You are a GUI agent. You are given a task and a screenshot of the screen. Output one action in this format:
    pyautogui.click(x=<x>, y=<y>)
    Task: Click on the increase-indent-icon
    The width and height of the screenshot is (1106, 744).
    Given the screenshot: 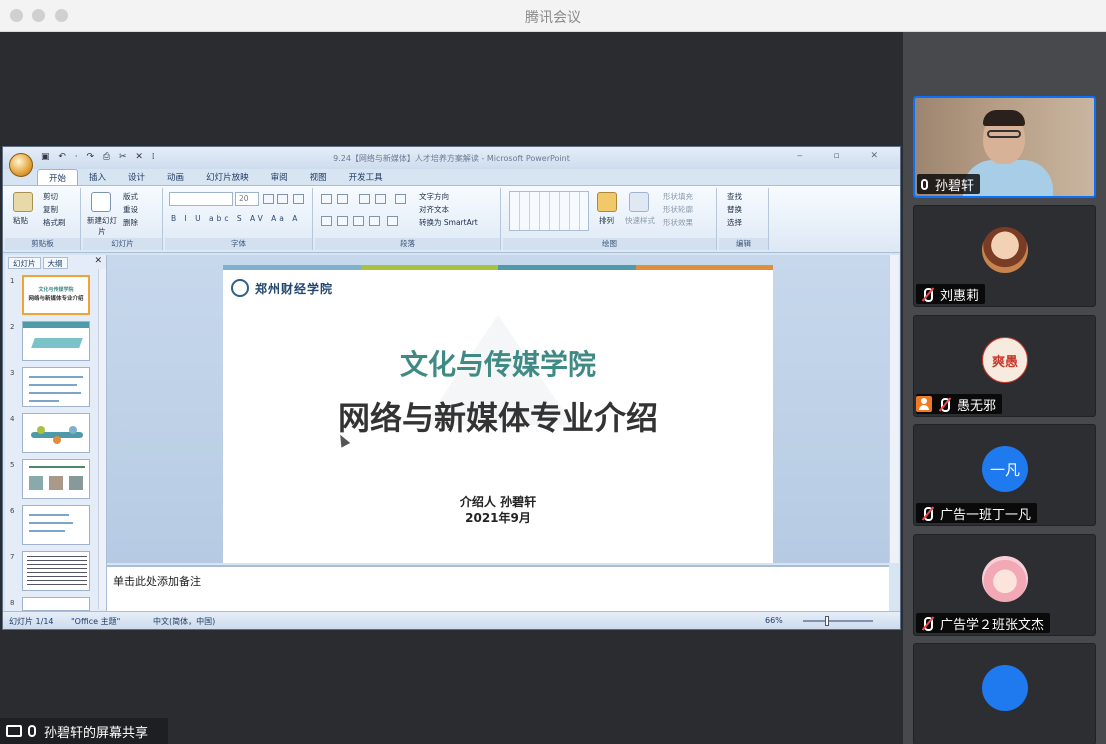 What is the action you would take?
    pyautogui.click(x=380, y=199)
    